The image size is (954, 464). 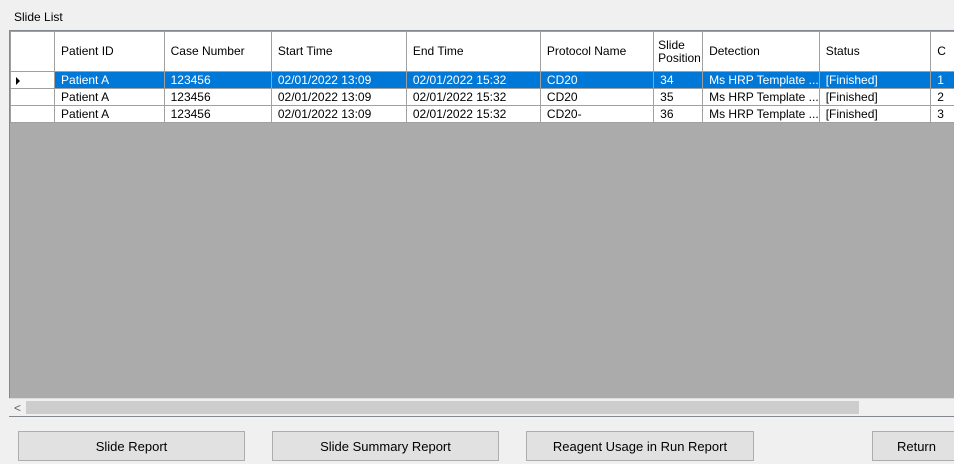 I want to click on scrollbar-thumb, so click(x=442, y=407).